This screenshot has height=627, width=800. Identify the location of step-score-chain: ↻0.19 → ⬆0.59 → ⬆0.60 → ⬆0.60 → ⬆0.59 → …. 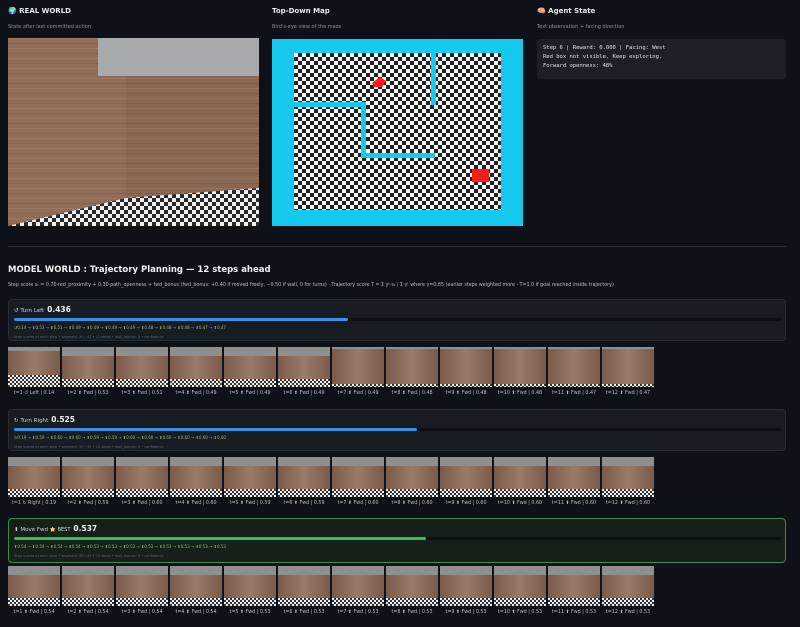
(120, 437).